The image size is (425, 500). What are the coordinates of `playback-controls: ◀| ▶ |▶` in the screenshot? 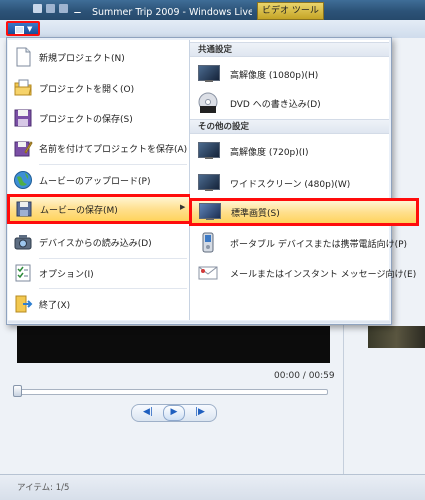 It's located at (174, 413).